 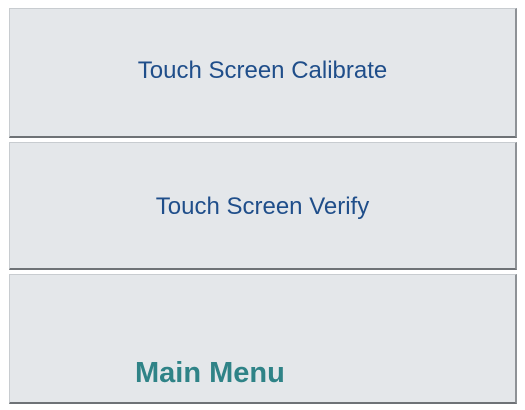 What do you see at coordinates (210, 373) in the screenshot?
I see `main-menu-label: Main Menu` at bounding box center [210, 373].